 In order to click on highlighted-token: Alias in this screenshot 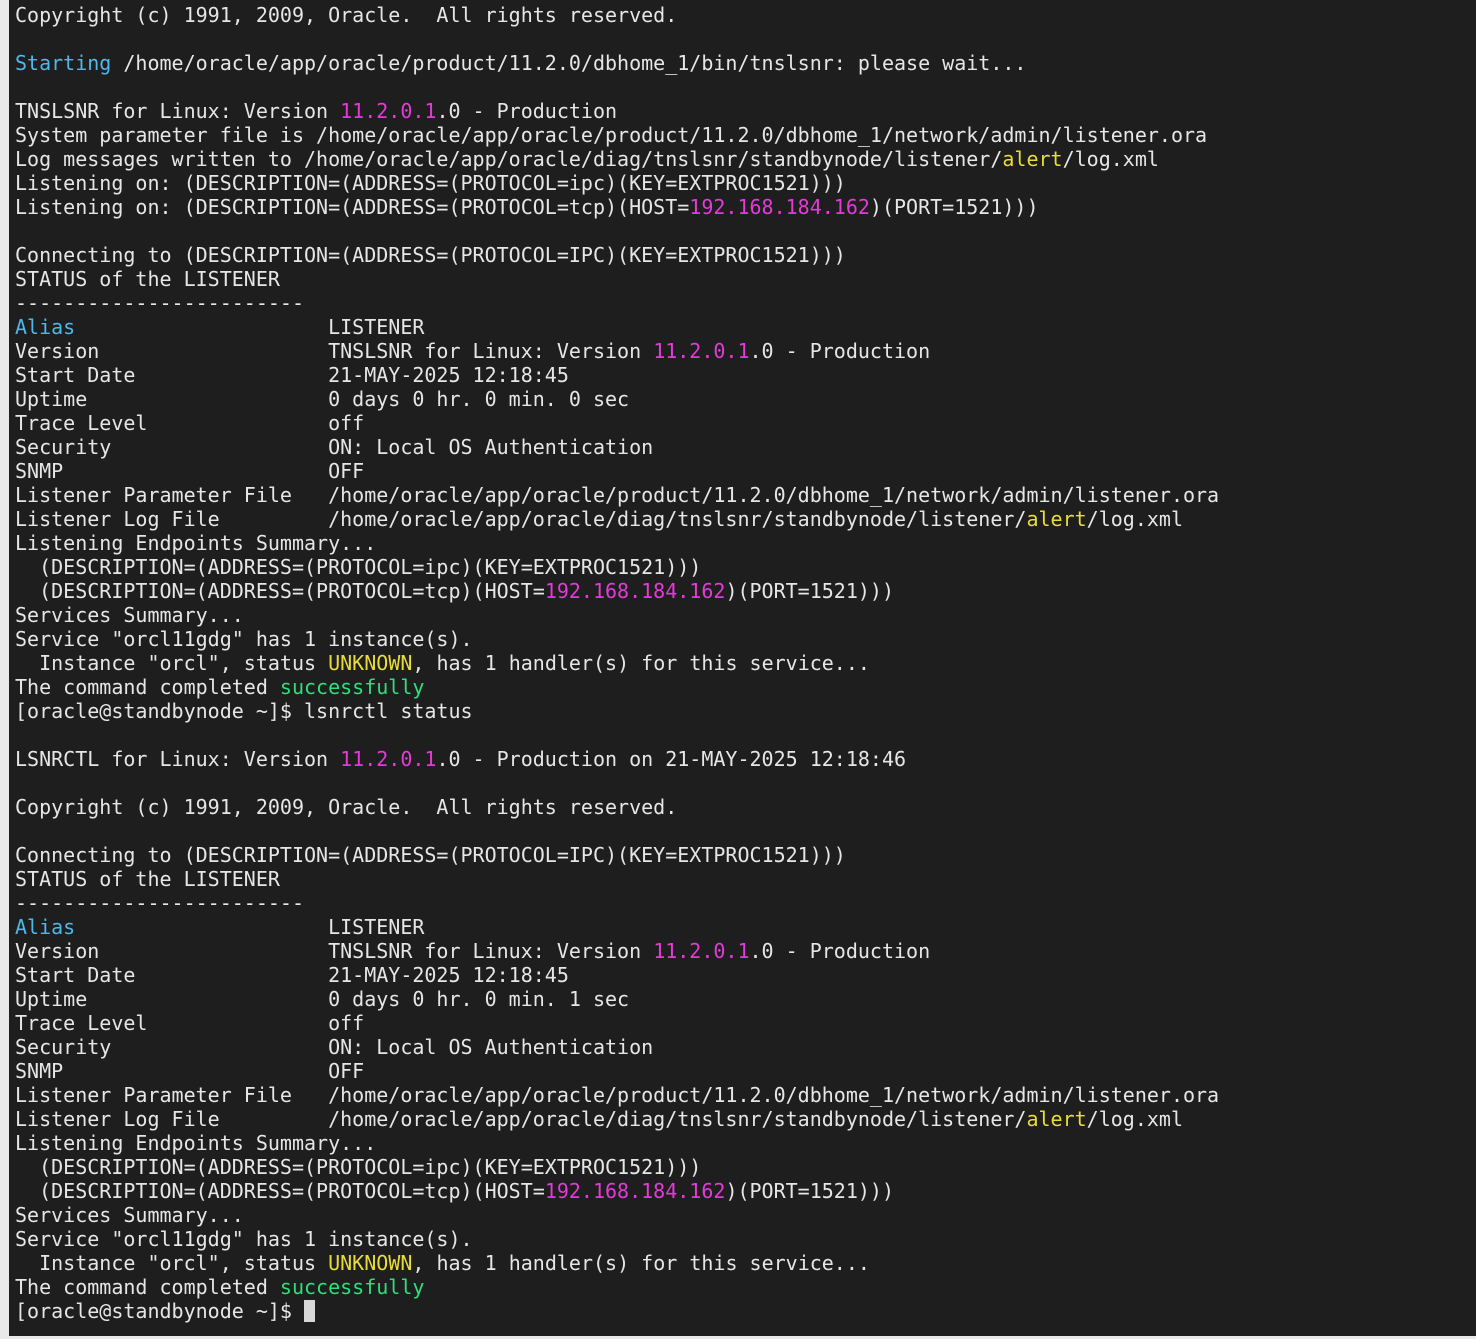, I will do `click(45, 927)`.